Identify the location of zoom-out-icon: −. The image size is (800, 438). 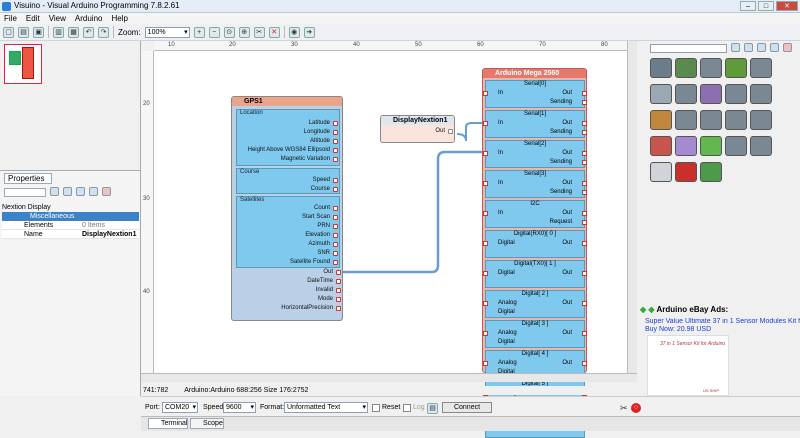
(214, 32).